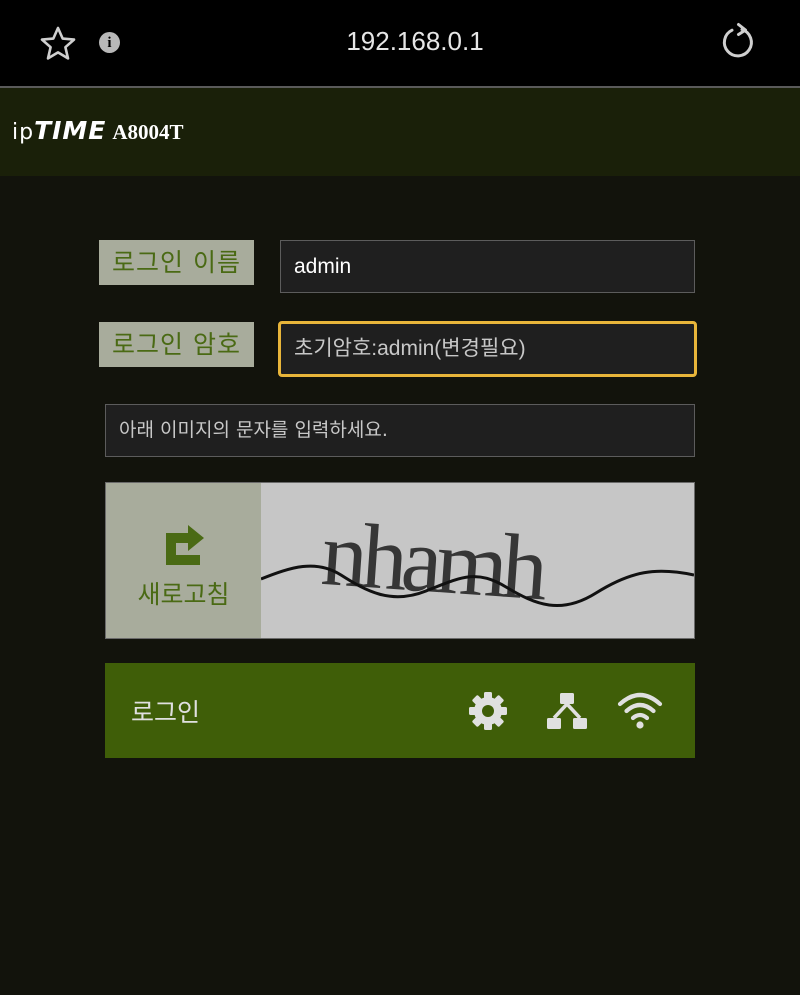 This screenshot has height=995, width=800. I want to click on brand-logo: ipTIME A8004T, so click(98, 130).